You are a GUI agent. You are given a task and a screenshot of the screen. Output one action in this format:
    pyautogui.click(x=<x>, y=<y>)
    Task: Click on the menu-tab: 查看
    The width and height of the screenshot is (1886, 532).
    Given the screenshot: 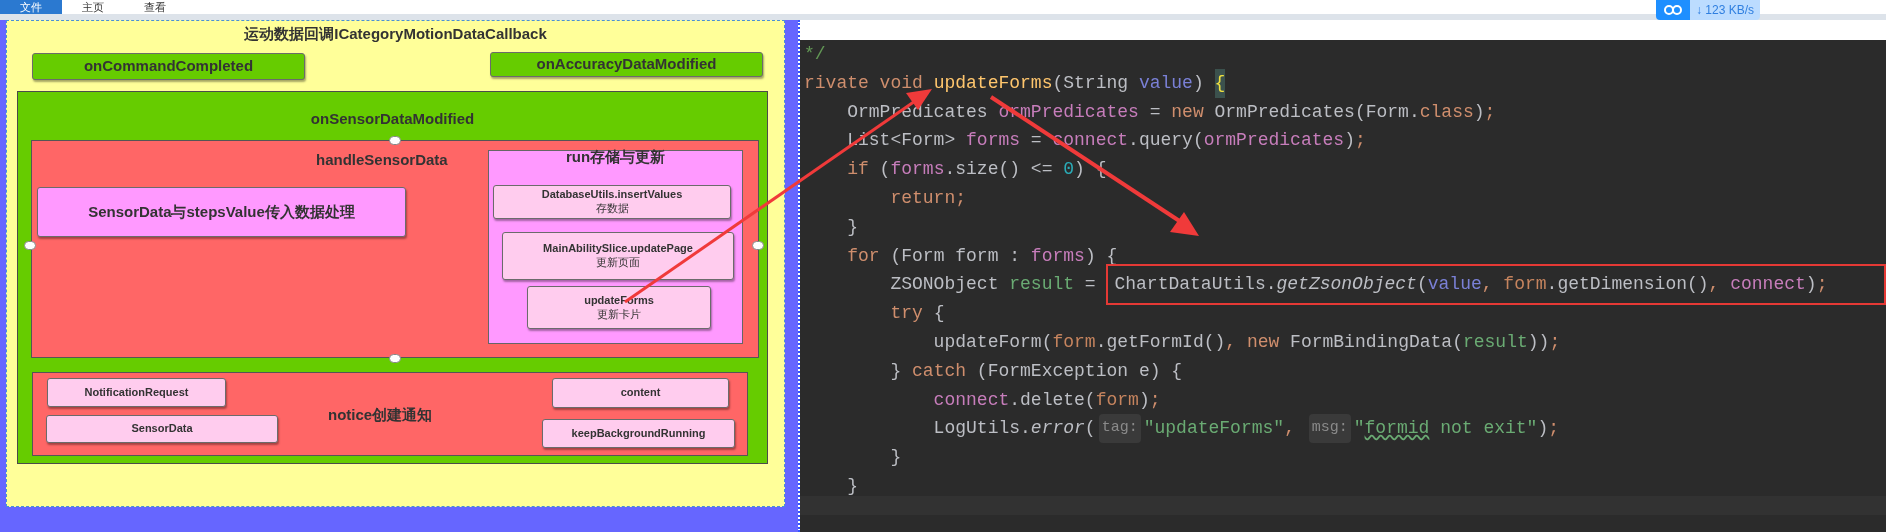 What is the action you would take?
    pyautogui.click(x=155, y=7)
    